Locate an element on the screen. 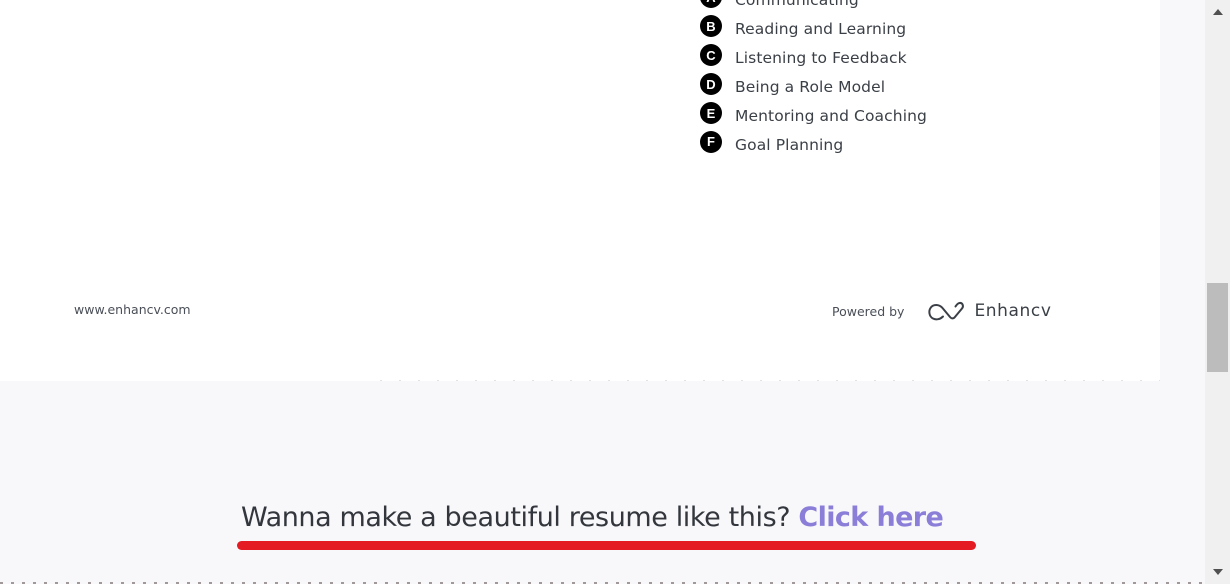  scrollbar-thumb is located at coordinates (1217, 327).